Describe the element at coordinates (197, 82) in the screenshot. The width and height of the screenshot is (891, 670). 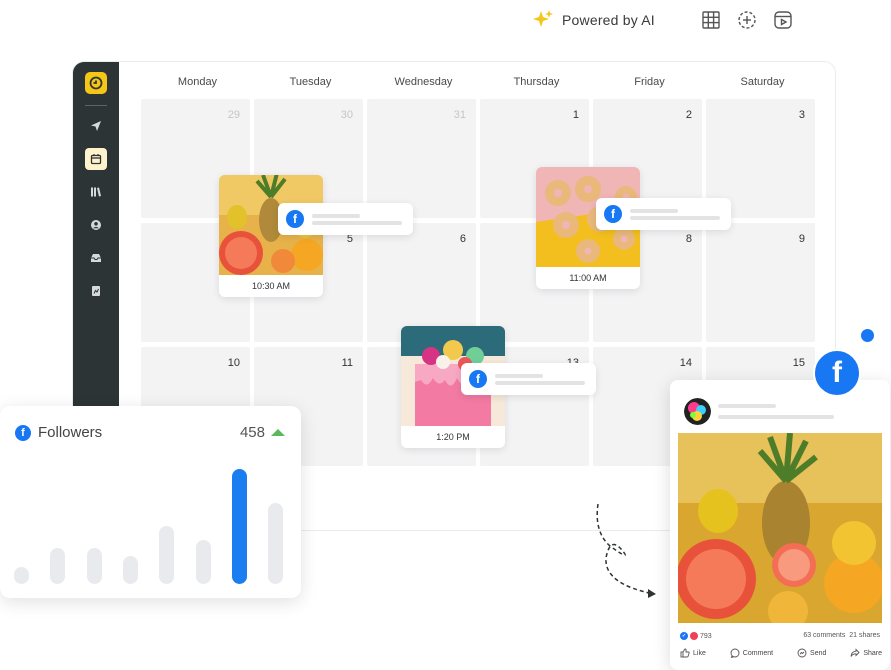
I see `day-monday: Monday` at that location.